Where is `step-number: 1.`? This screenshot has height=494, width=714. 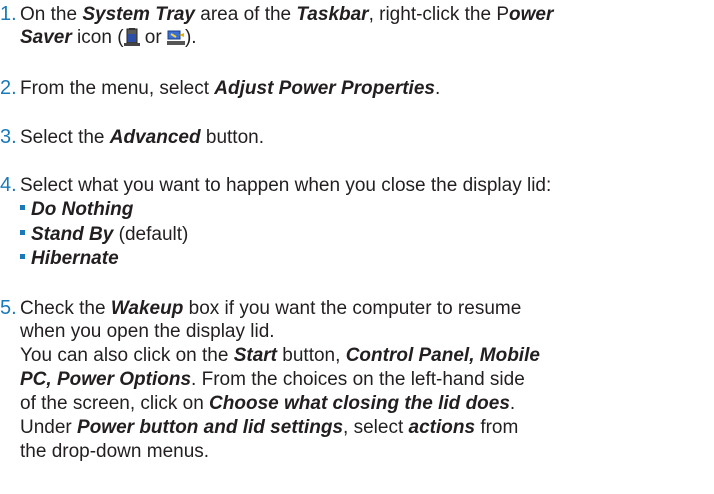 step-number: 1. is located at coordinates (8, 14).